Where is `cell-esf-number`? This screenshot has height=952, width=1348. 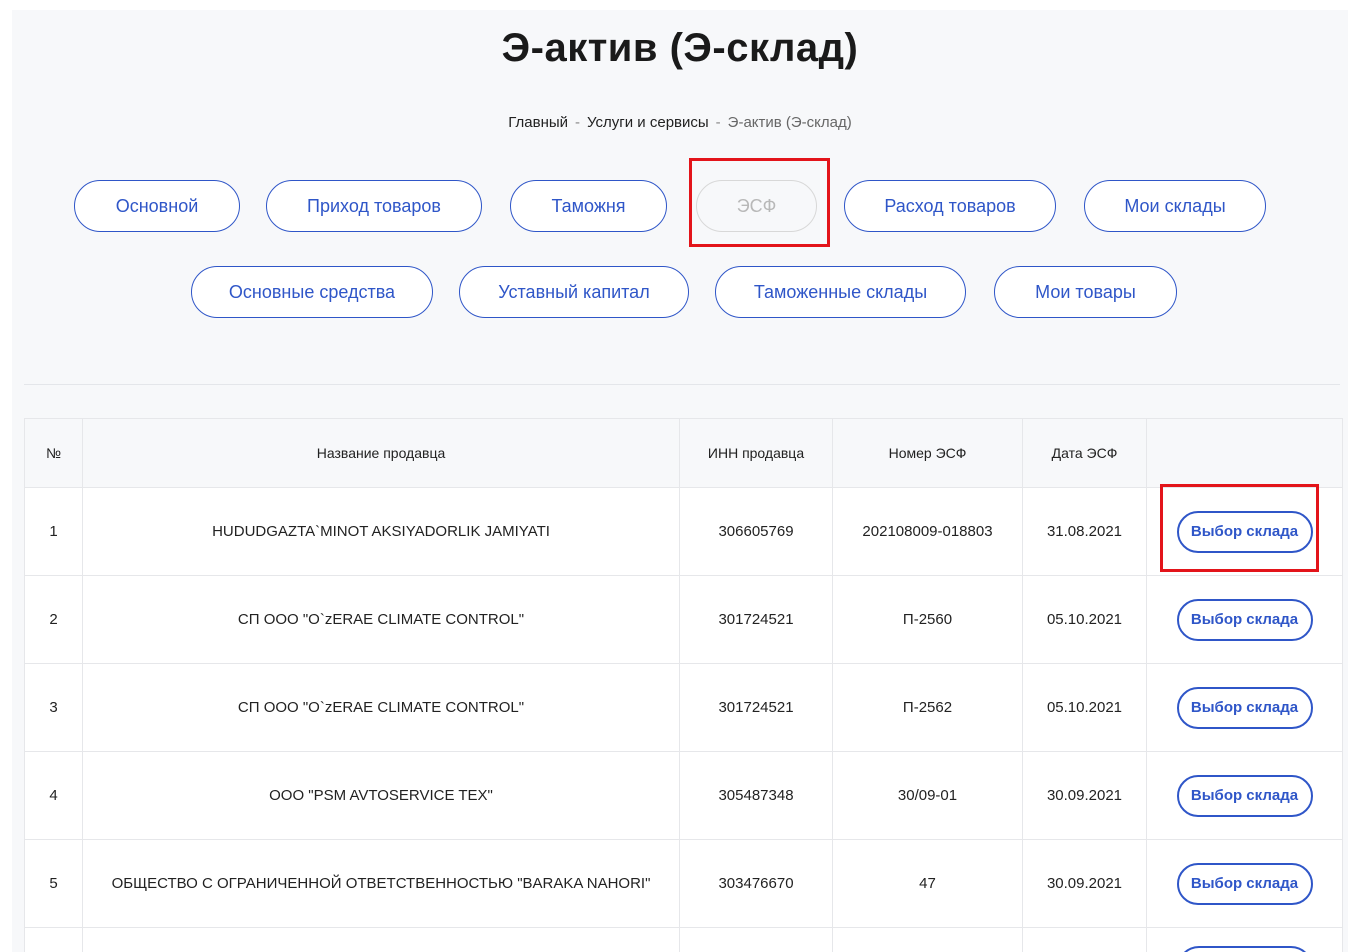 cell-esf-number is located at coordinates (927, 939).